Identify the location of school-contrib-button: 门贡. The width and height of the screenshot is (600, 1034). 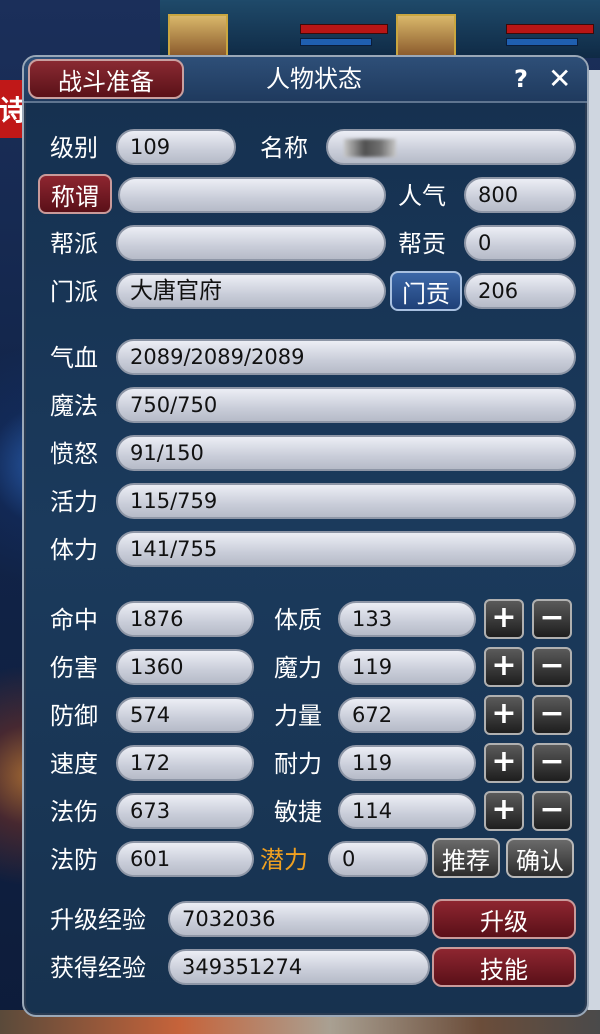
(426, 291).